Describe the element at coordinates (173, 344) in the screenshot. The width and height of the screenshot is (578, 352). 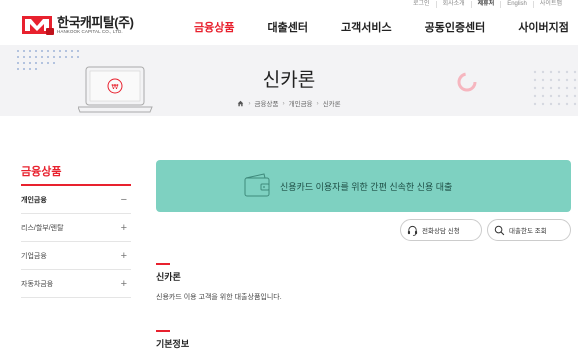
I see `section-title-basic-info: 기본정보` at that location.